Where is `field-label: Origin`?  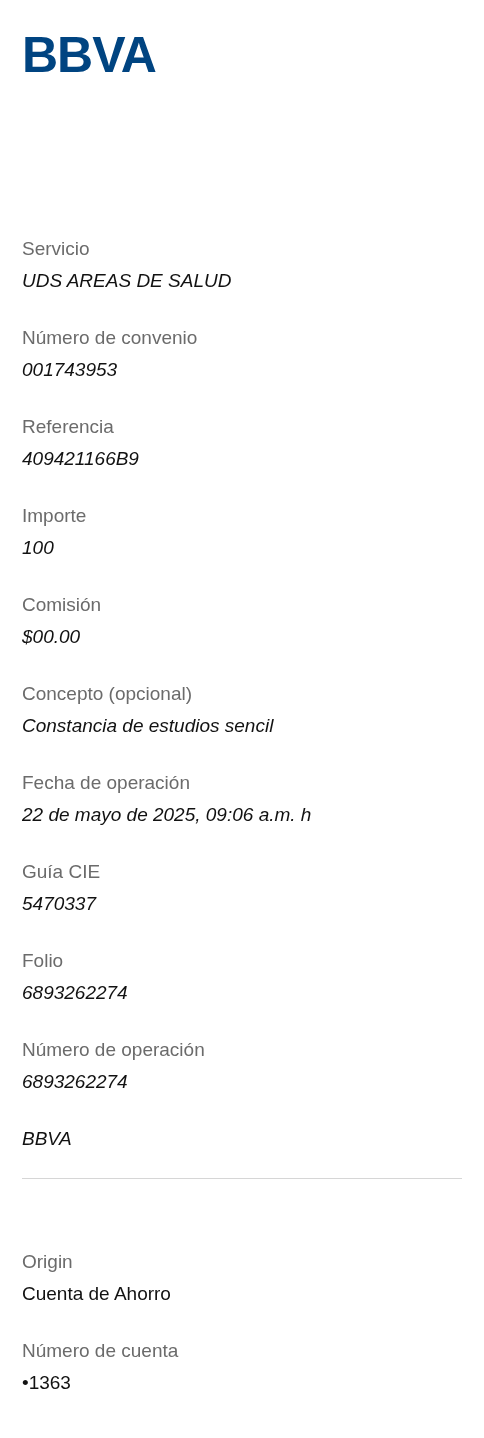
field-label: Origin is located at coordinates (47, 1262).